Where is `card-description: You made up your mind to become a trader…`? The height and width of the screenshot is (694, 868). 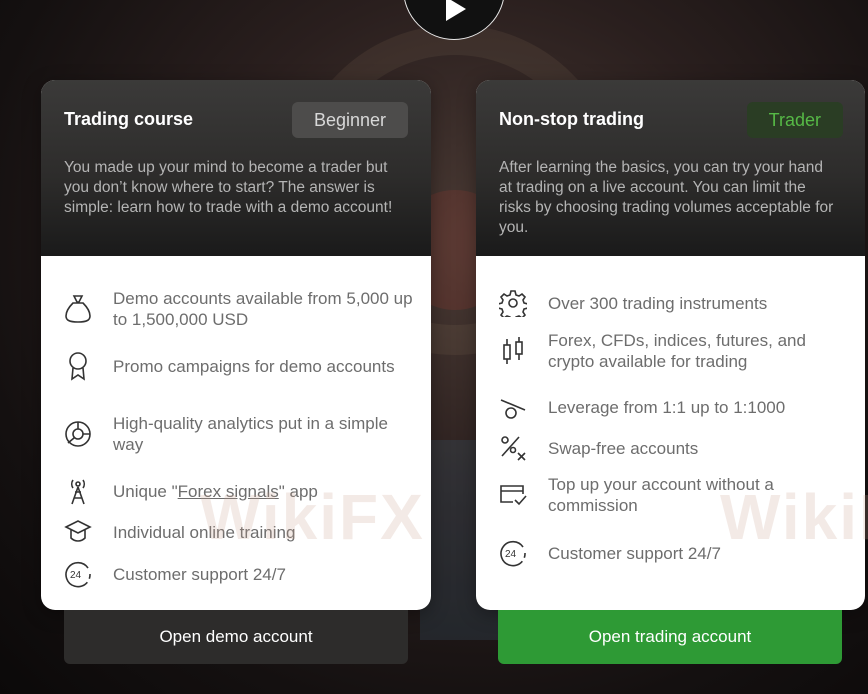 card-description: You made up your mind to become a trader… is located at coordinates (228, 187).